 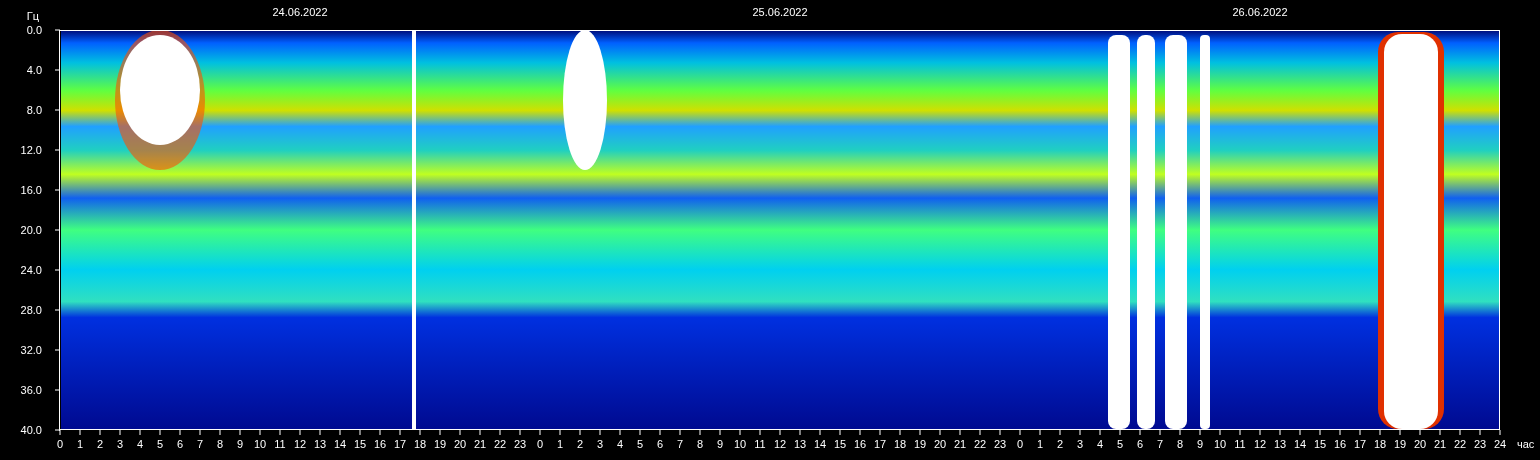 I want to click on y-tick-label: 12.0, so click(x=31, y=150).